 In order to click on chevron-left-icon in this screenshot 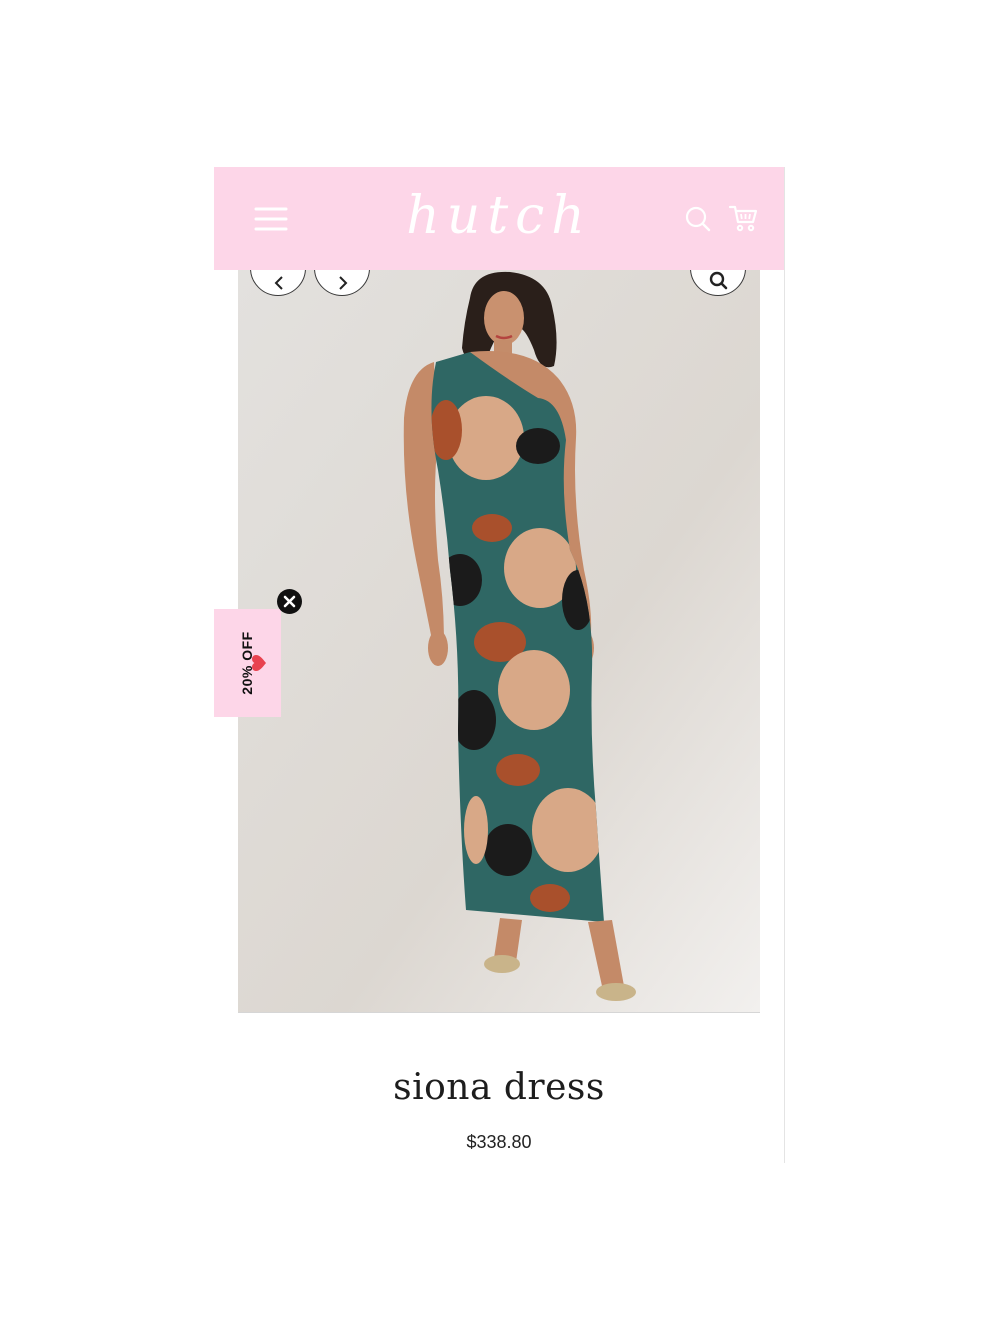, I will do `click(278, 283)`.